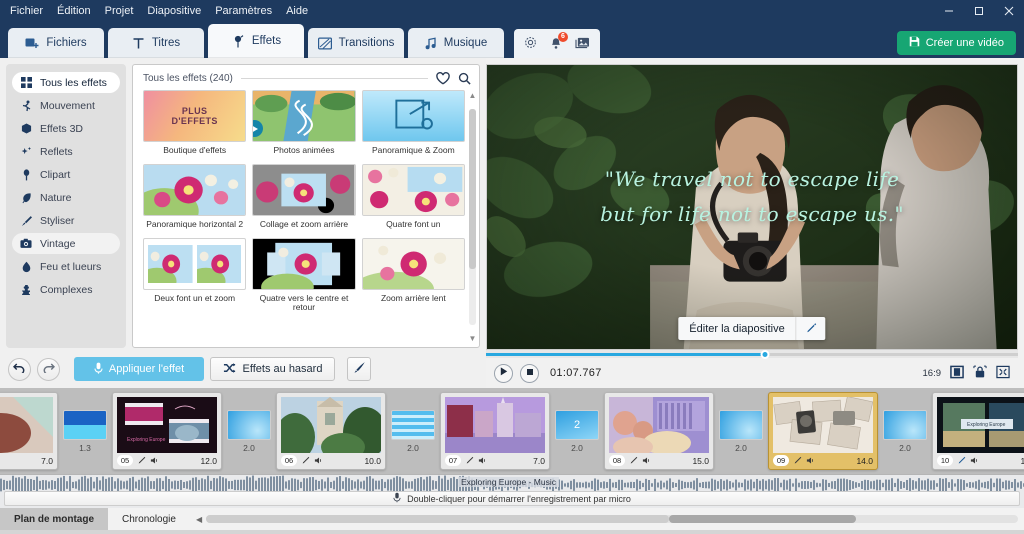 The width and height of the screenshot is (1024, 534). Describe the element at coordinates (29, 431) in the screenshot. I see `timeline-slide: 7.0` at that location.